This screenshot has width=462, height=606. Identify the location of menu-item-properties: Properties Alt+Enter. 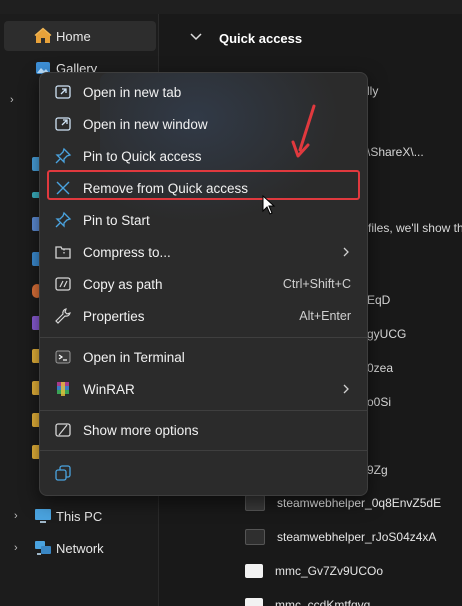
(203, 316).